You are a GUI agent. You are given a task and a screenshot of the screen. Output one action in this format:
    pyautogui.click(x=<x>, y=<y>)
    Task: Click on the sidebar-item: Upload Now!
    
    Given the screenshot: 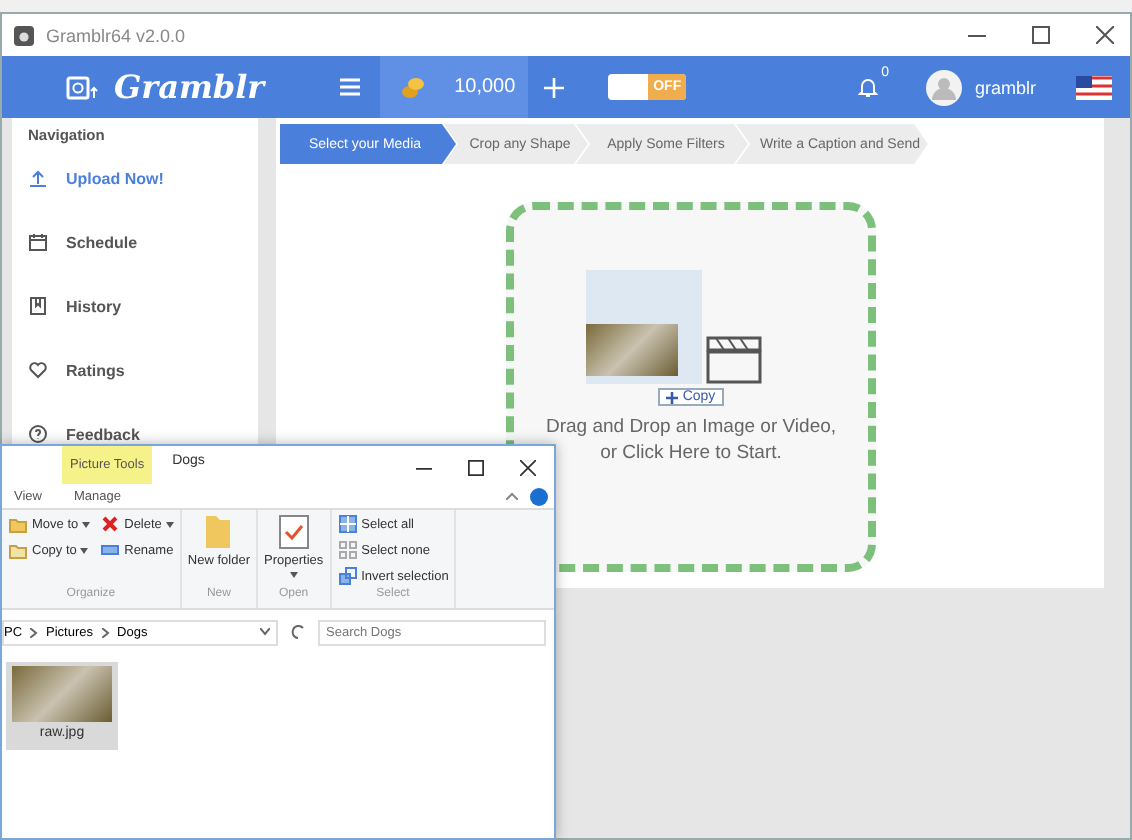 What is the action you would take?
    pyautogui.click(x=135, y=178)
    